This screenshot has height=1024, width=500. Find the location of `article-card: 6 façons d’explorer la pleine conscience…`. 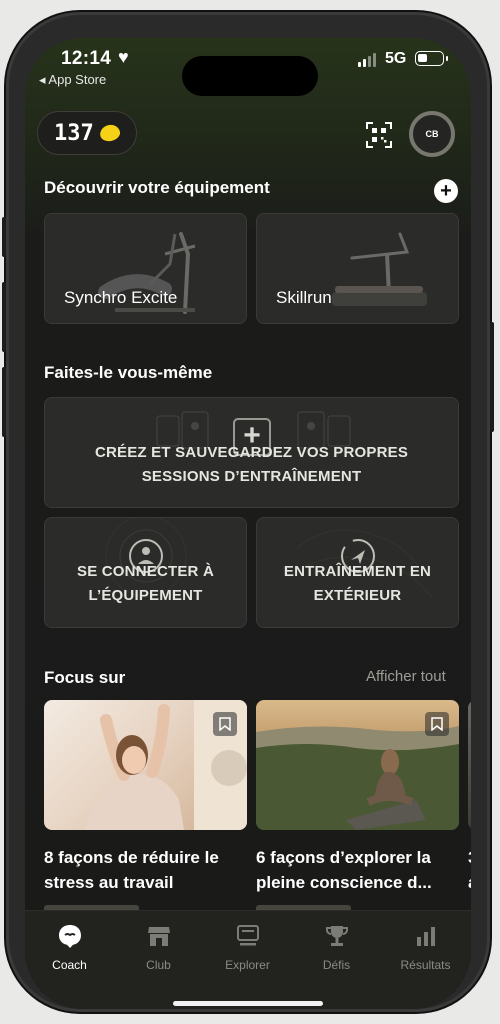

article-card: 6 façons d’explorer la pleine conscience… is located at coordinates (357, 809).